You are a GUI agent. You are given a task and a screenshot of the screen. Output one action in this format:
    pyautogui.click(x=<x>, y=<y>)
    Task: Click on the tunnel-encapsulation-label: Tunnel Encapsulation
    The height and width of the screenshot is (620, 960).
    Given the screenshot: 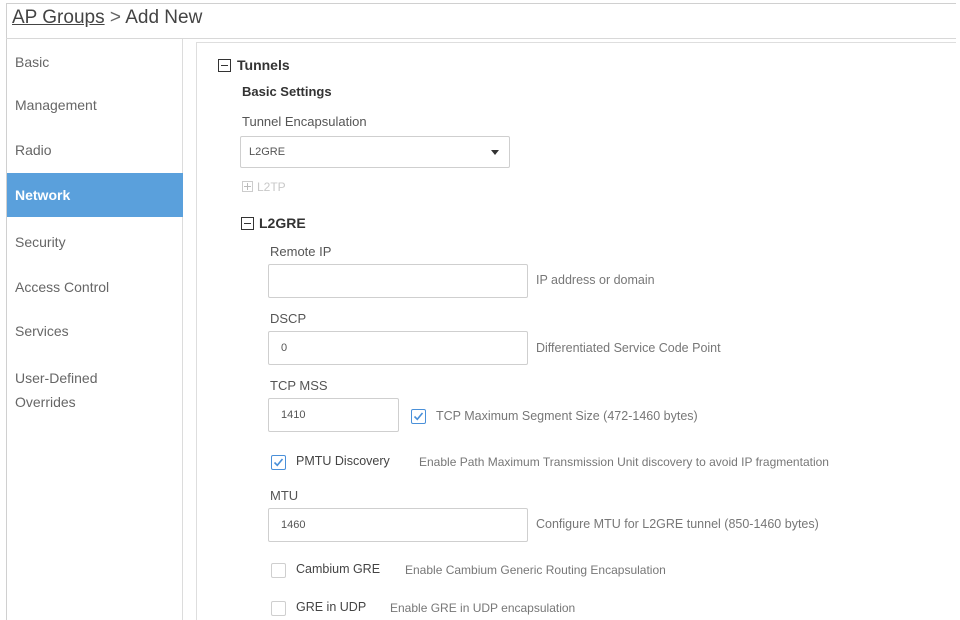 What is the action you would take?
    pyautogui.click(x=304, y=121)
    